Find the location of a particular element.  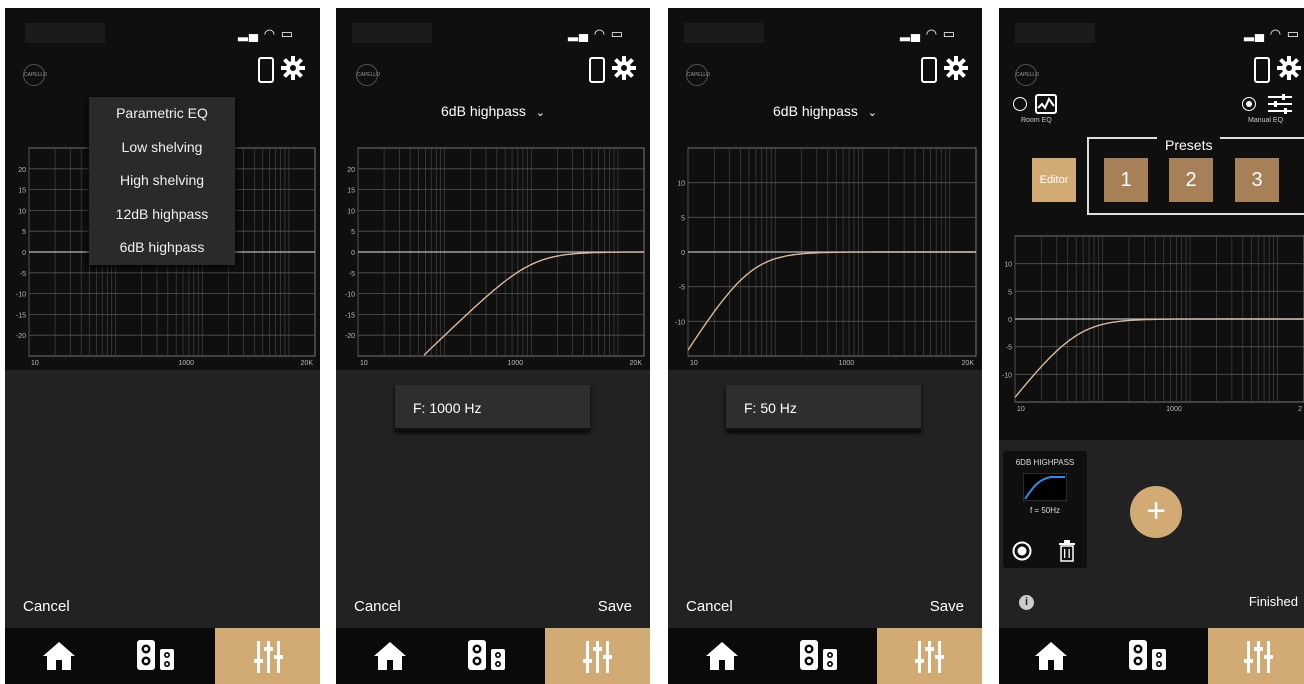

dropdown-item-6db-highpass: 6dB highpass is located at coordinates (162, 248).